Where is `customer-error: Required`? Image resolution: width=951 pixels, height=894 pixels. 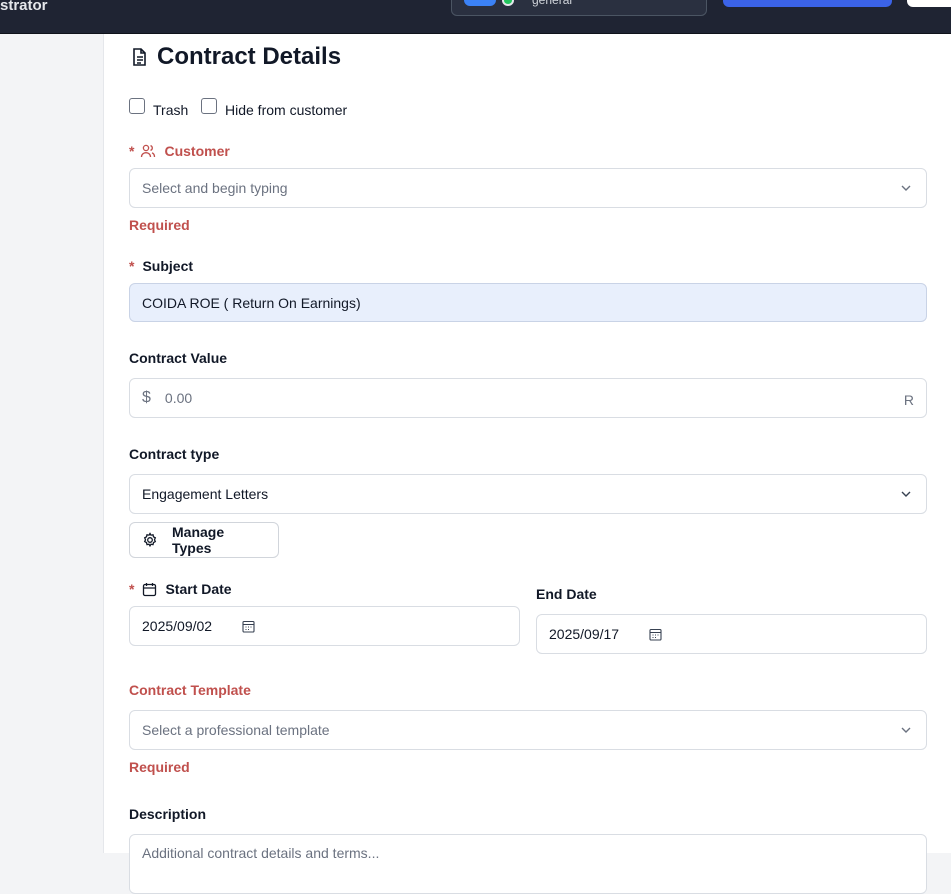
customer-error: Required is located at coordinates (159, 225).